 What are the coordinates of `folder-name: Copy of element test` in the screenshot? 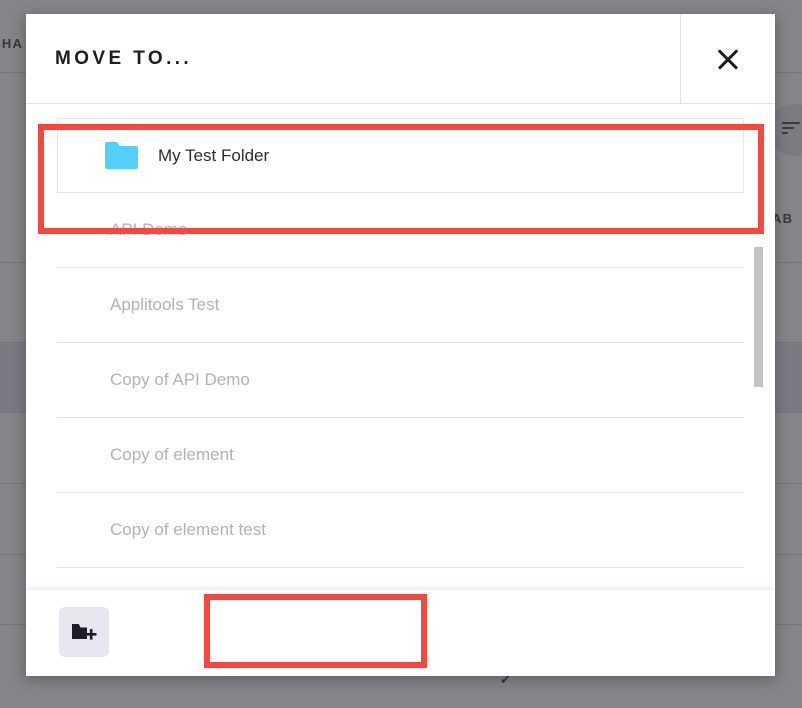 It's located at (188, 529).